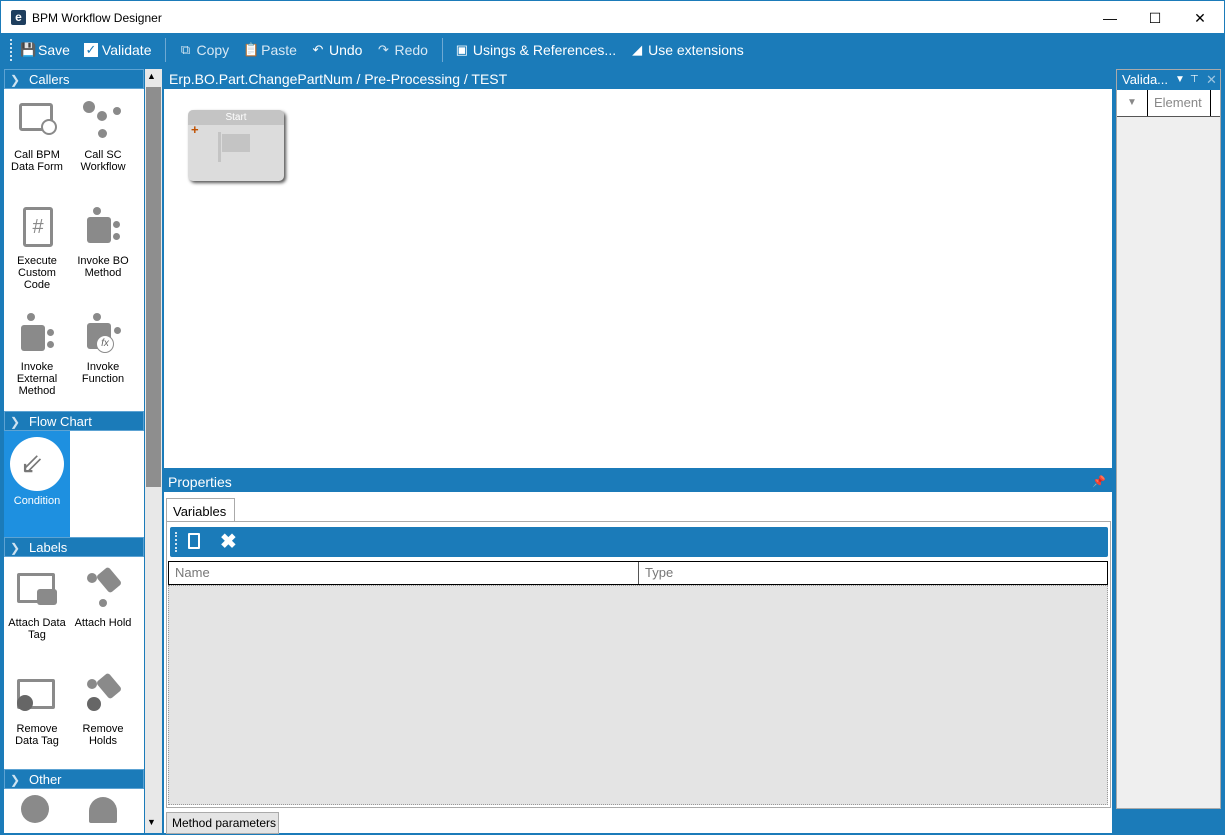  Describe the element at coordinates (200, 510) in the screenshot. I see `tab-variables: Variables` at that location.